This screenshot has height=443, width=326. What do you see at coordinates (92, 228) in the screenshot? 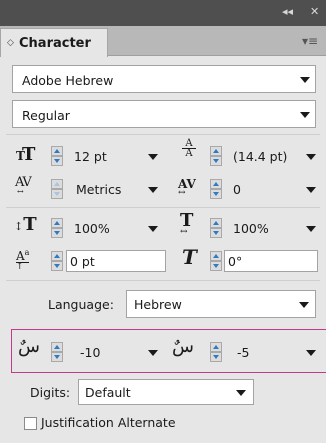
I see `vertical-scale-value: 100%` at bounding box center [92, 228].